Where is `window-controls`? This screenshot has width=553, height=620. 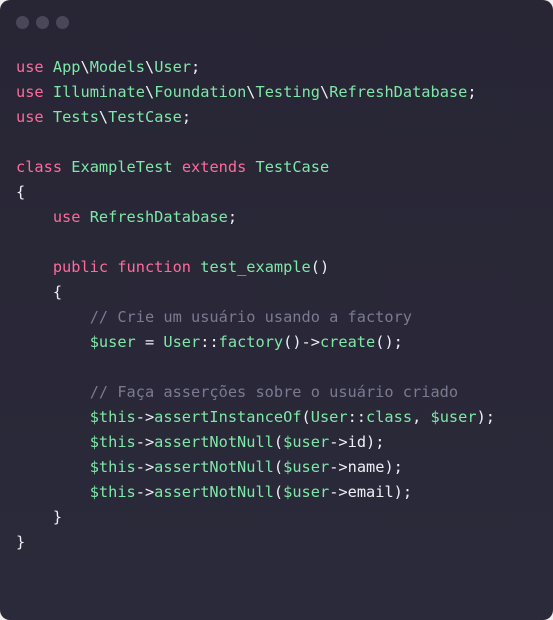 window-controls is located at coordinates (42, 22).